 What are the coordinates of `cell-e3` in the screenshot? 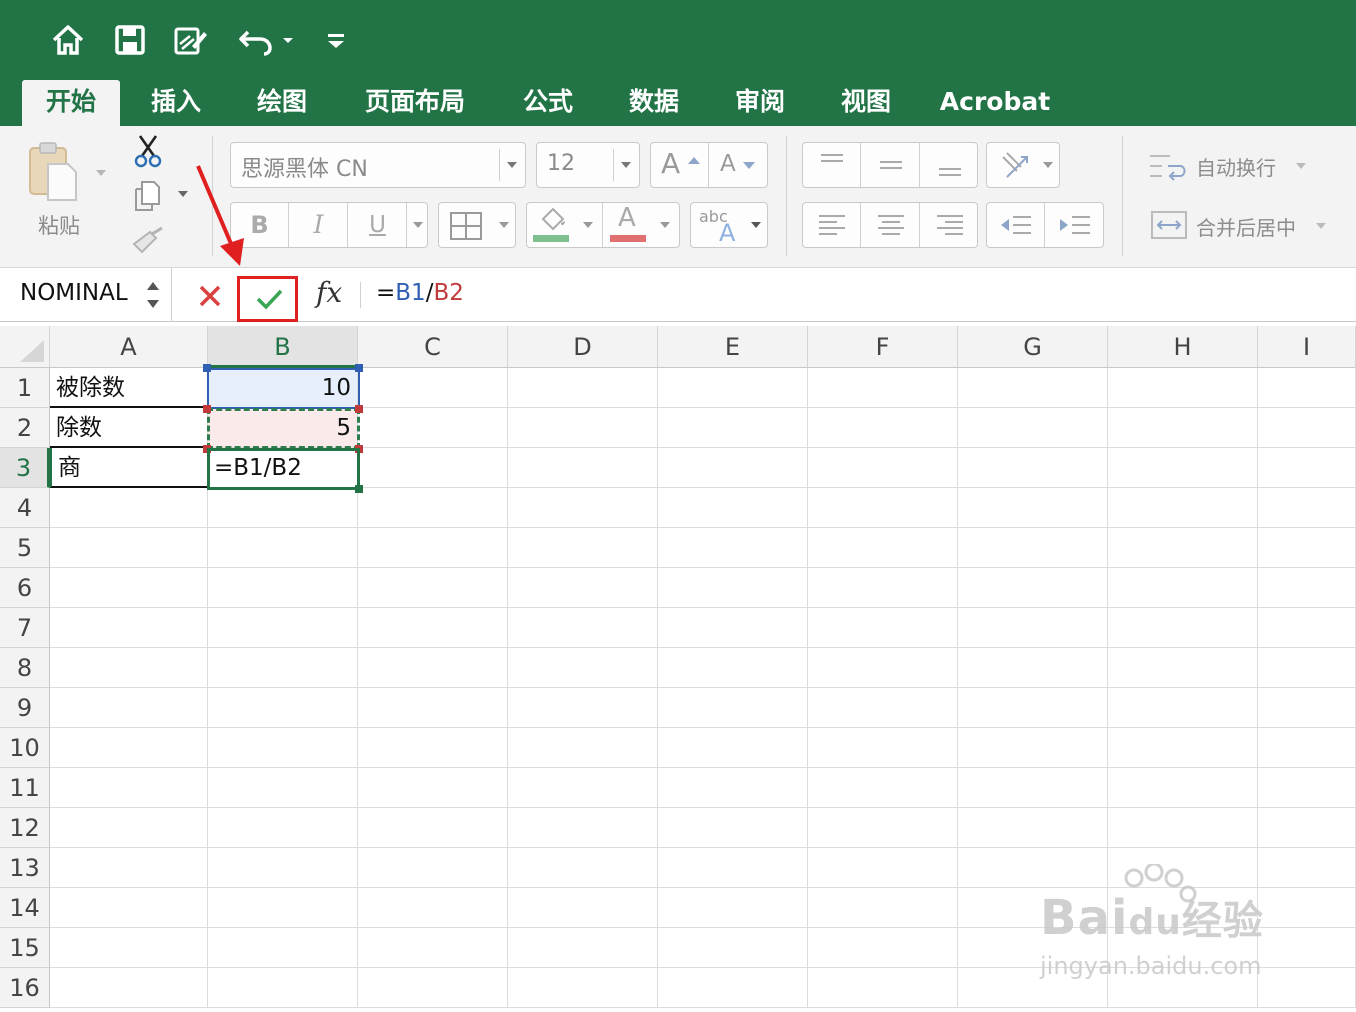 It's located at (733, 468).